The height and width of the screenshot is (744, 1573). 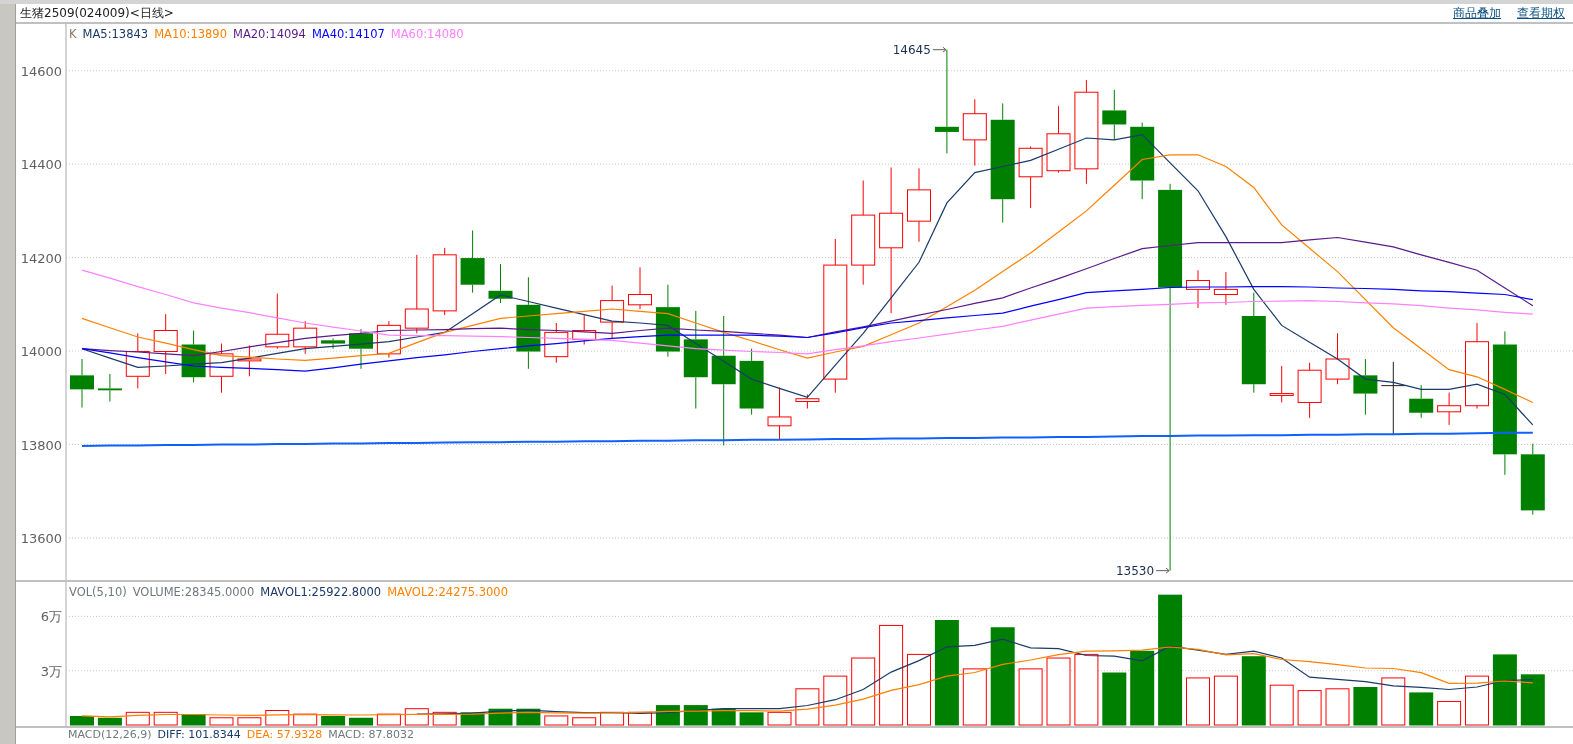 What do you see at coordinates (41, 258) in the screenshot?
I see `axis-label: 14200` at bounding box center [41, 258].